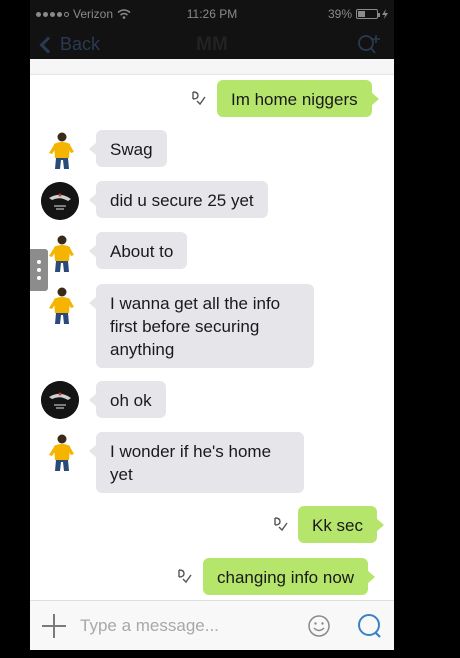 The height and width of the screenshot is (658, 460). What do you see at coordinates (142, 251) in the screenshot?
I see `message-text: About to` at bounding box center [142, 251].